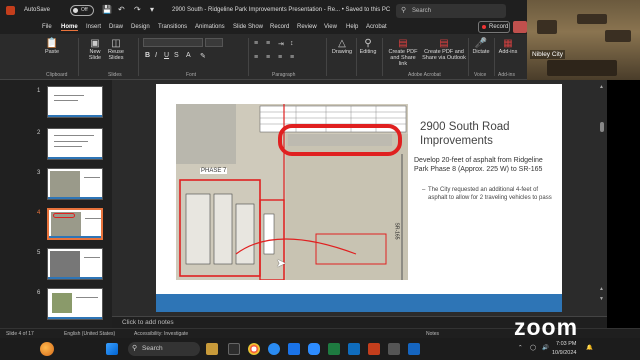 This screenshot has height=360, width=640. I want to click on outlook-icon, so click(294, 349).